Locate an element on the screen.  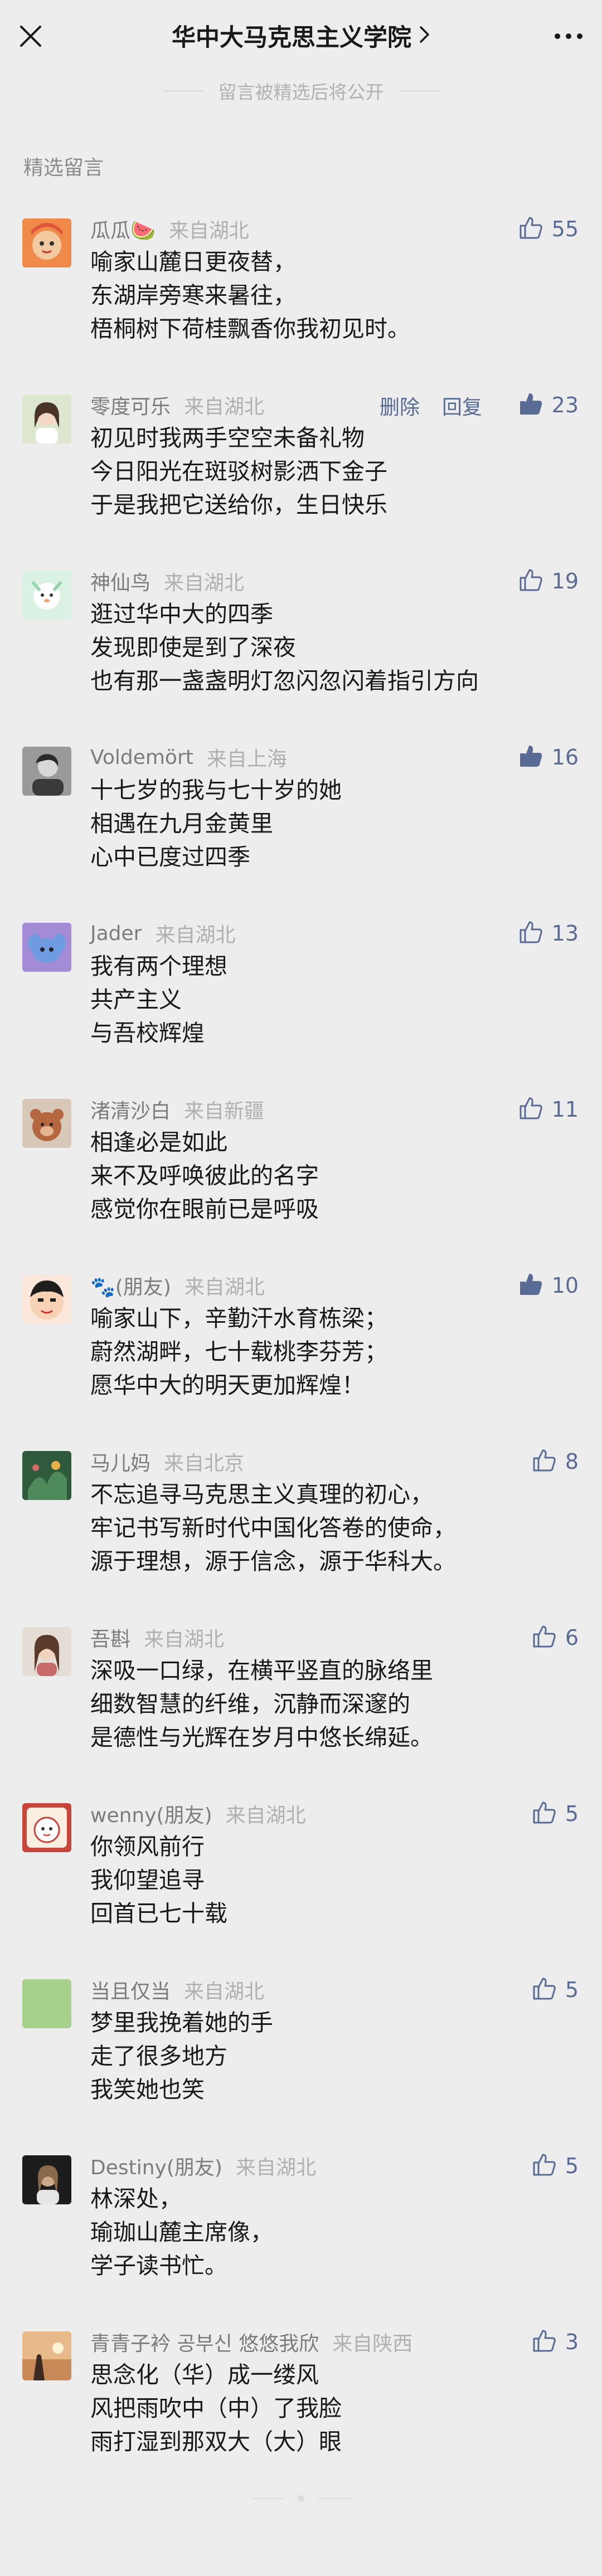
comment-meta: 神仙鸟 来自湖北 is located at coordinates (167, 581).